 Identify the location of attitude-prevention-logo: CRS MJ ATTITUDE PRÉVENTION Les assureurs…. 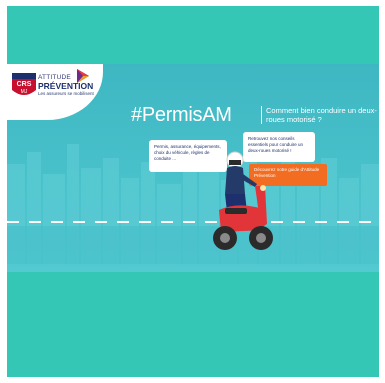
(55, 92).